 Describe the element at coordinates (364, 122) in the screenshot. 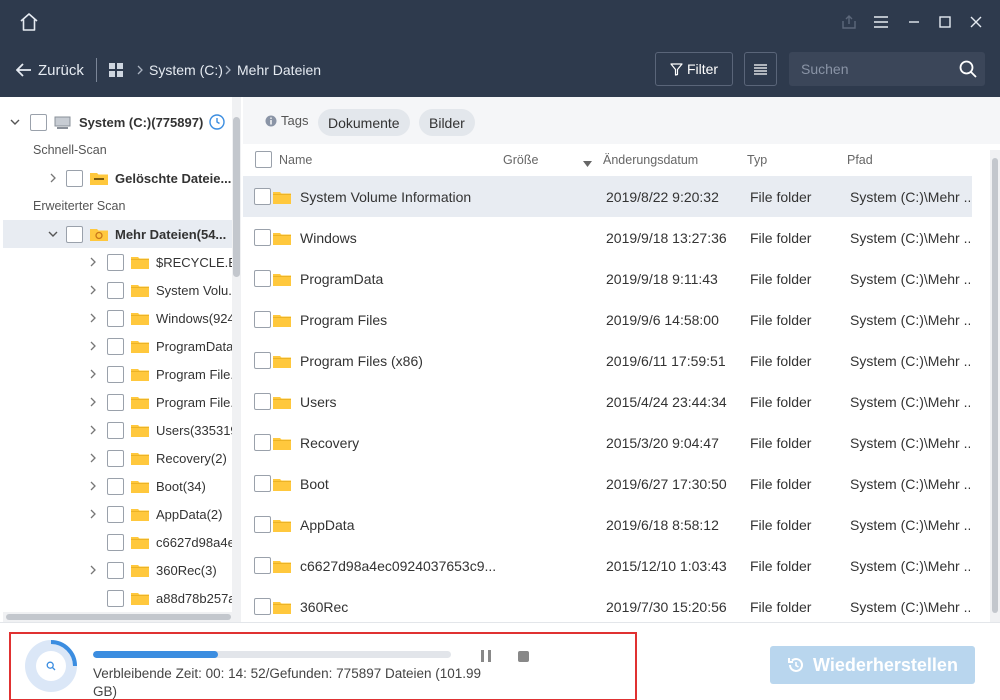

I see `tag-chip-documents: Dokumente` at that location.